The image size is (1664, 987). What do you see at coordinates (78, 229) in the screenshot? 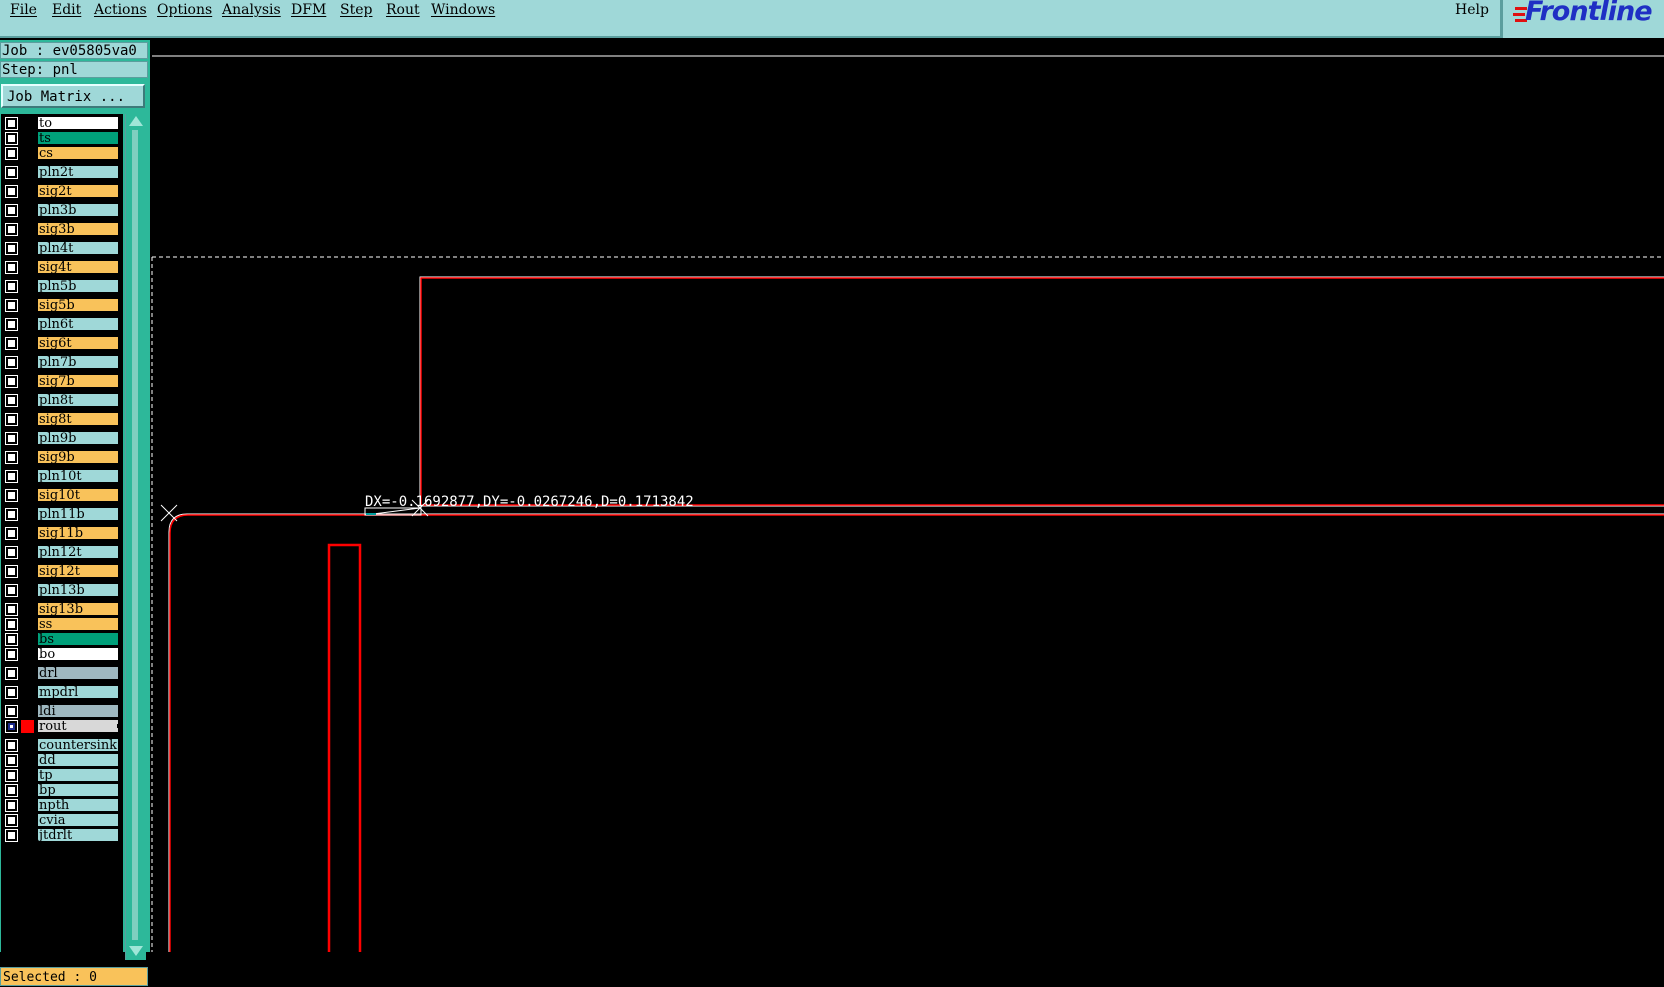
I see `layer-name: sig3b` at bounding box center [78, 229].